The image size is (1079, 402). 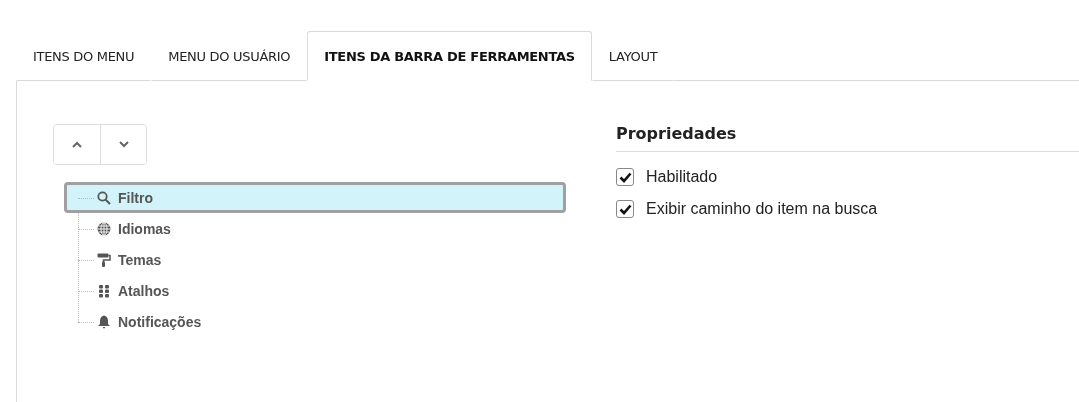 What do you see at coordinates (315, 259) in the screenshot?
I see `tree-item: Temas` at bounding box center [315, 259].